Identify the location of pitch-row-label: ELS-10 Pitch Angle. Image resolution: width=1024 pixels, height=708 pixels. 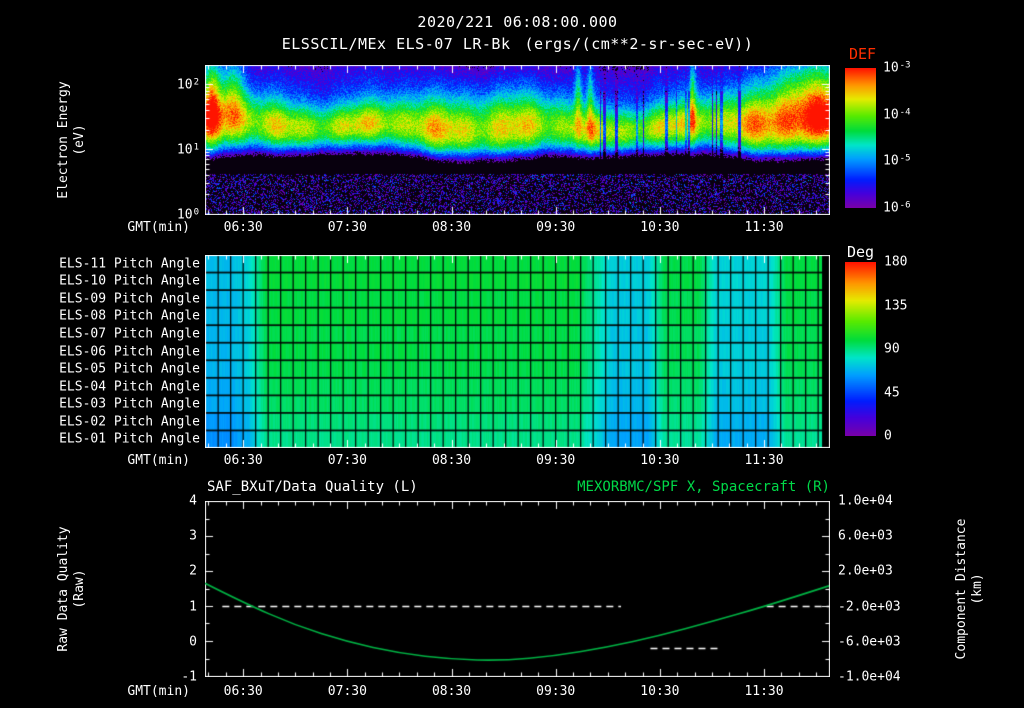
(129, 281).